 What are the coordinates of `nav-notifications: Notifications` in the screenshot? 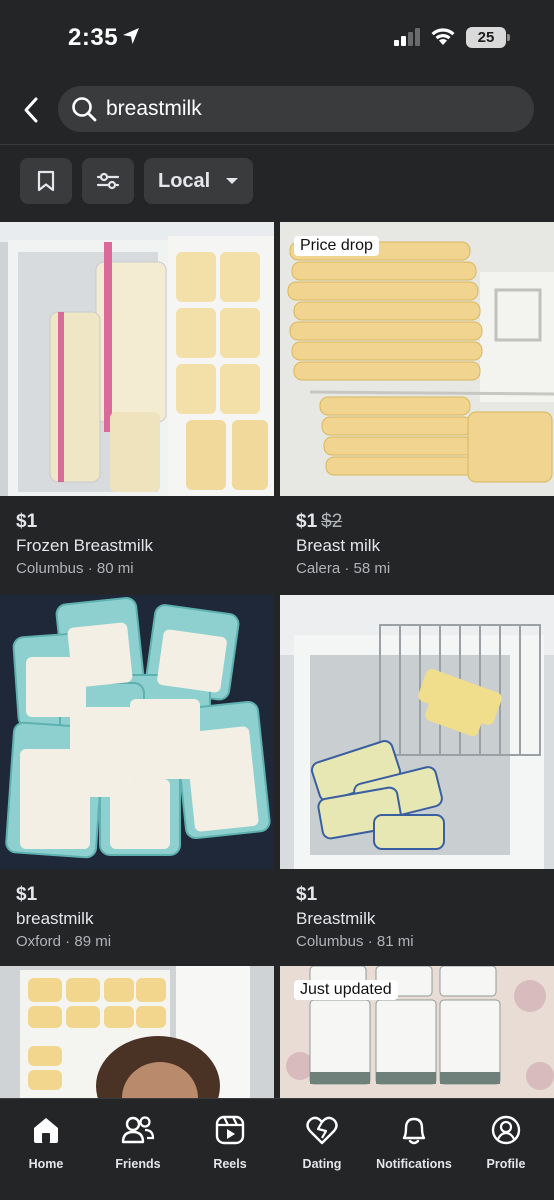 It's located at (414, 1139).